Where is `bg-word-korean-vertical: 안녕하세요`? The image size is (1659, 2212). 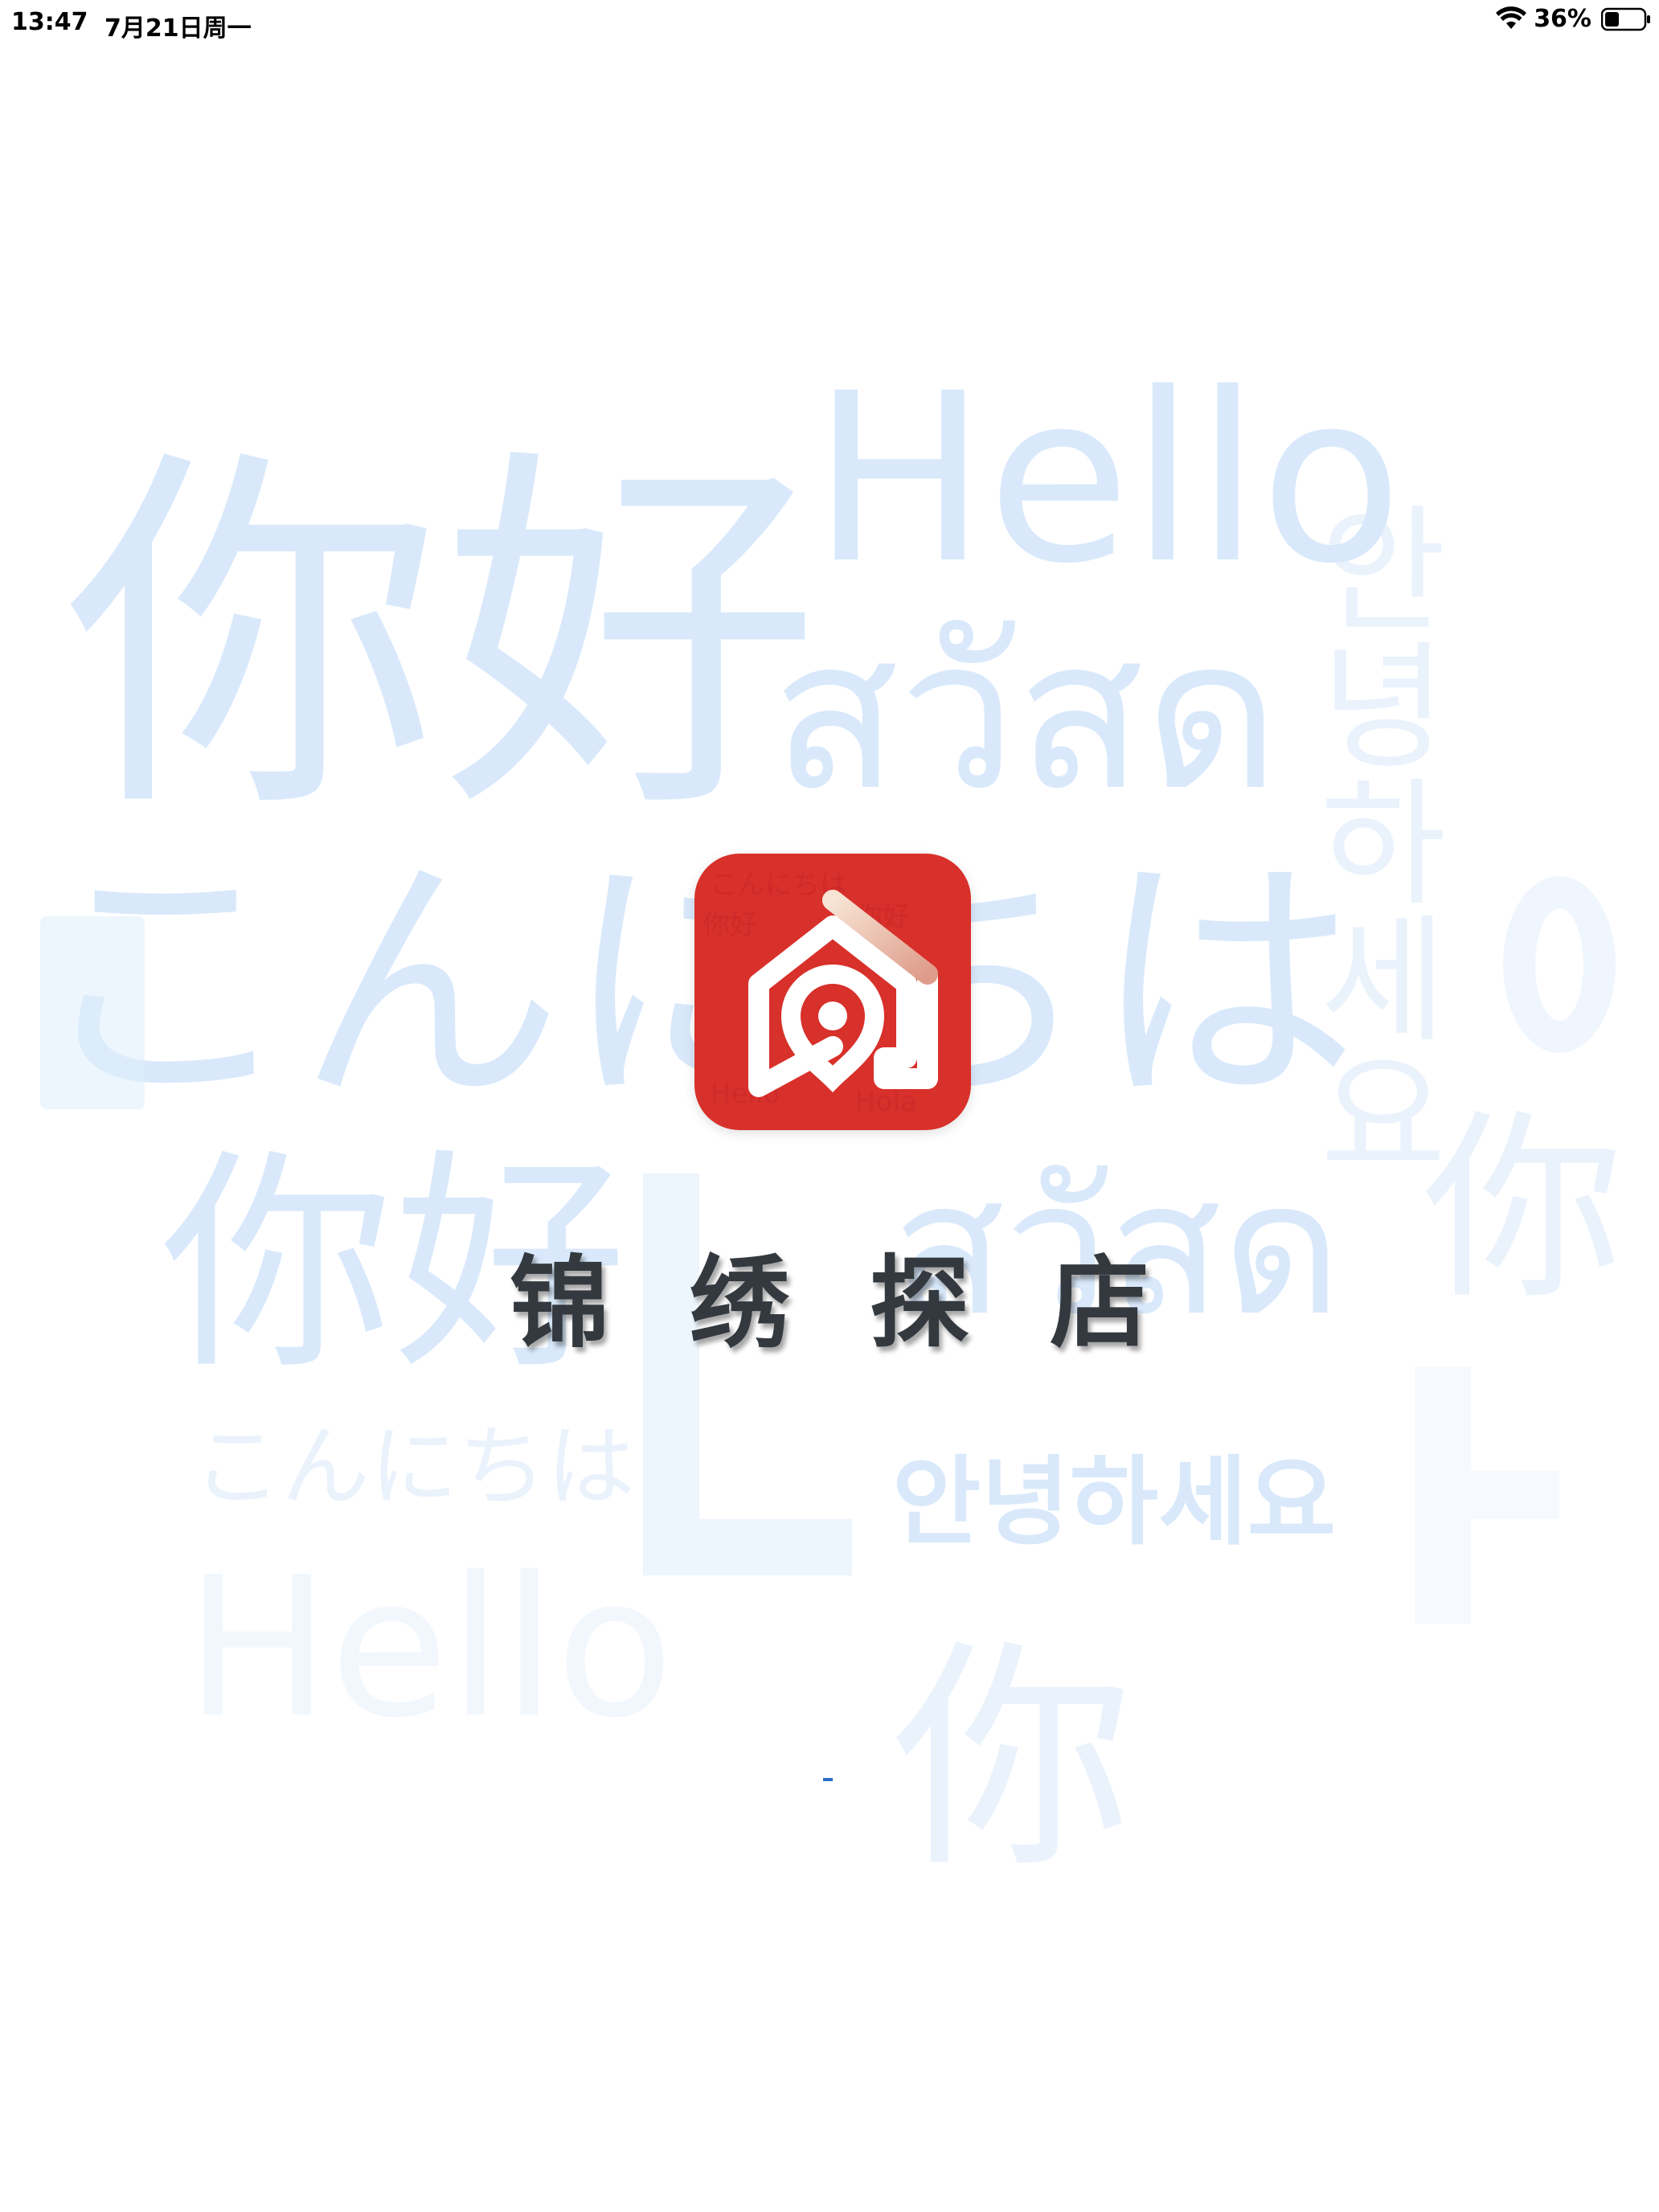 bg-word-korean-vertical: 안녕하세요 is located at coordinates (1370, 840).